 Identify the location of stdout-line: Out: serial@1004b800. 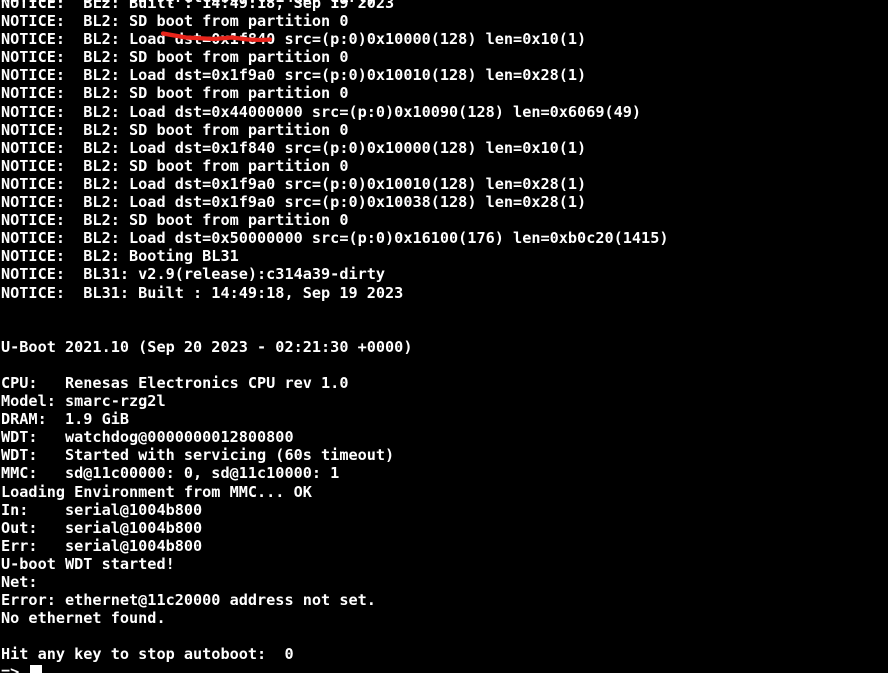
(102, 527).